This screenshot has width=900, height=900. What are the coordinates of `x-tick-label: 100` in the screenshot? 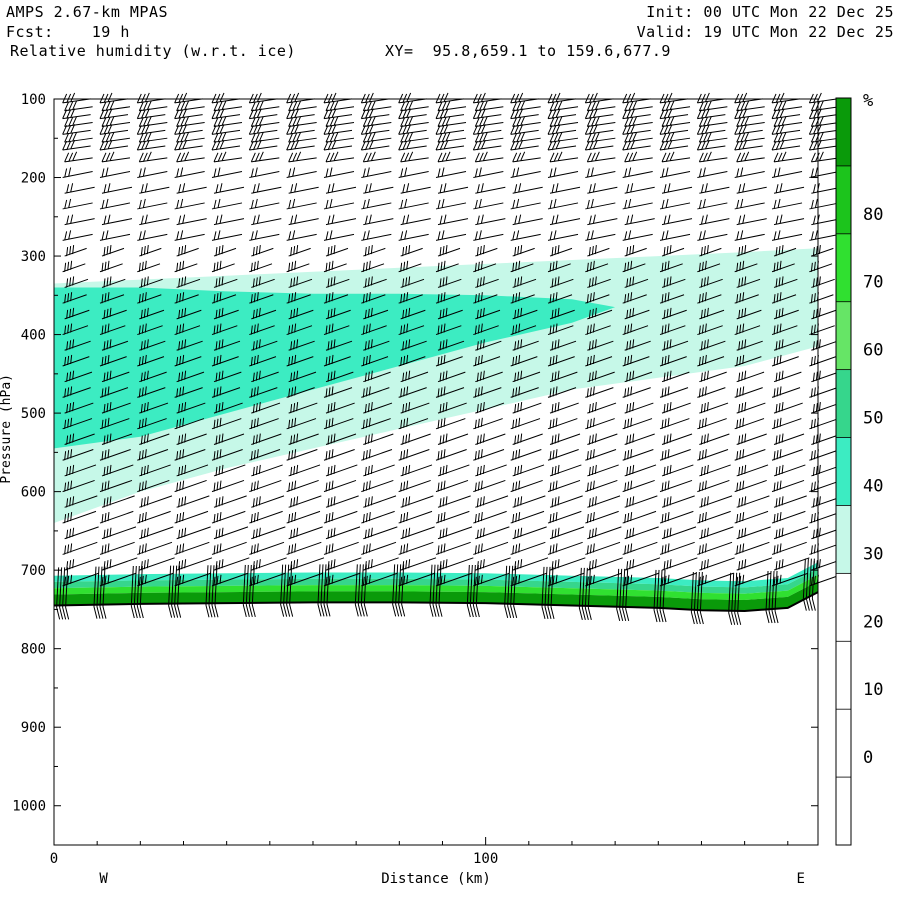 It's located at (485, 859).